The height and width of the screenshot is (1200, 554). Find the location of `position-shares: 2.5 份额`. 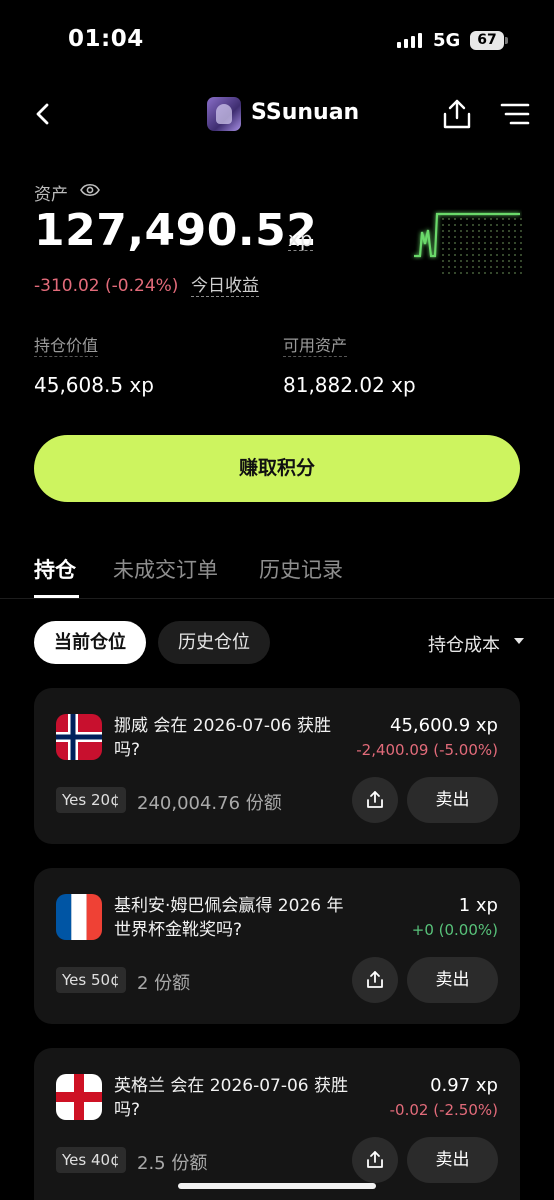

position-shares: 2.5 份额 is located at coordinates (172, 1163).